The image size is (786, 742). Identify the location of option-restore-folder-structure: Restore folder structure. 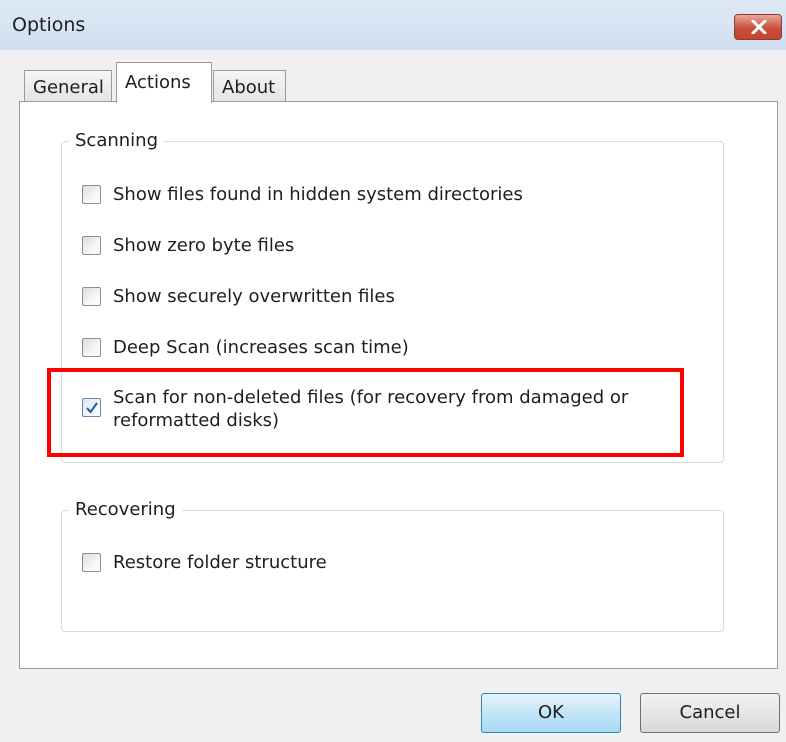
(387, 562).